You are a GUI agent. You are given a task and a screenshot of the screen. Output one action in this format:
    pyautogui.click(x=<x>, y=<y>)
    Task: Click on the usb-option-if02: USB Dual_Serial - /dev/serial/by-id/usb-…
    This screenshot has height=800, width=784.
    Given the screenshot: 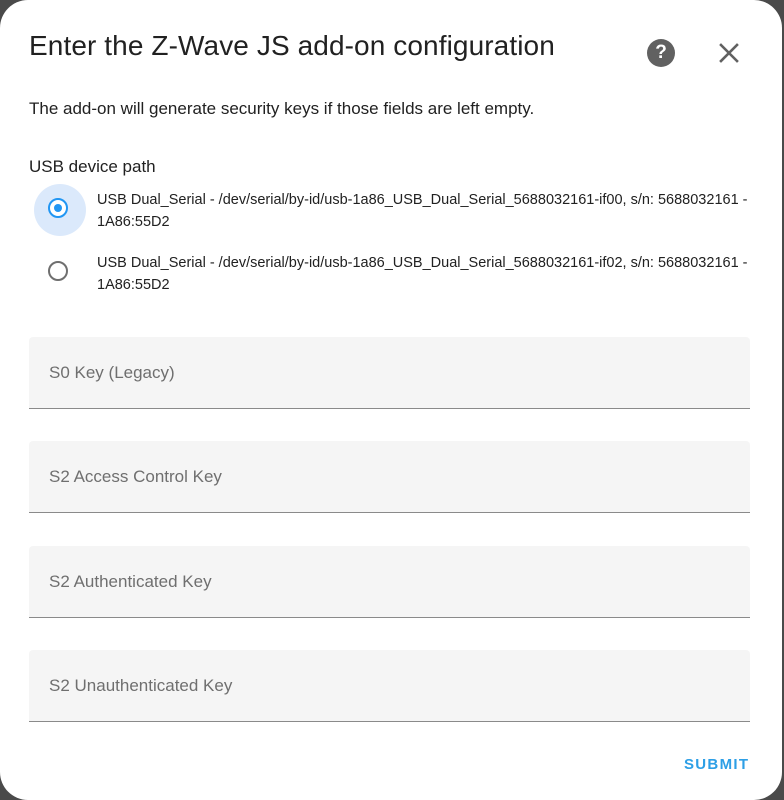 What is the action you would take?
    pyautogui.click(x=394, y=273)
    